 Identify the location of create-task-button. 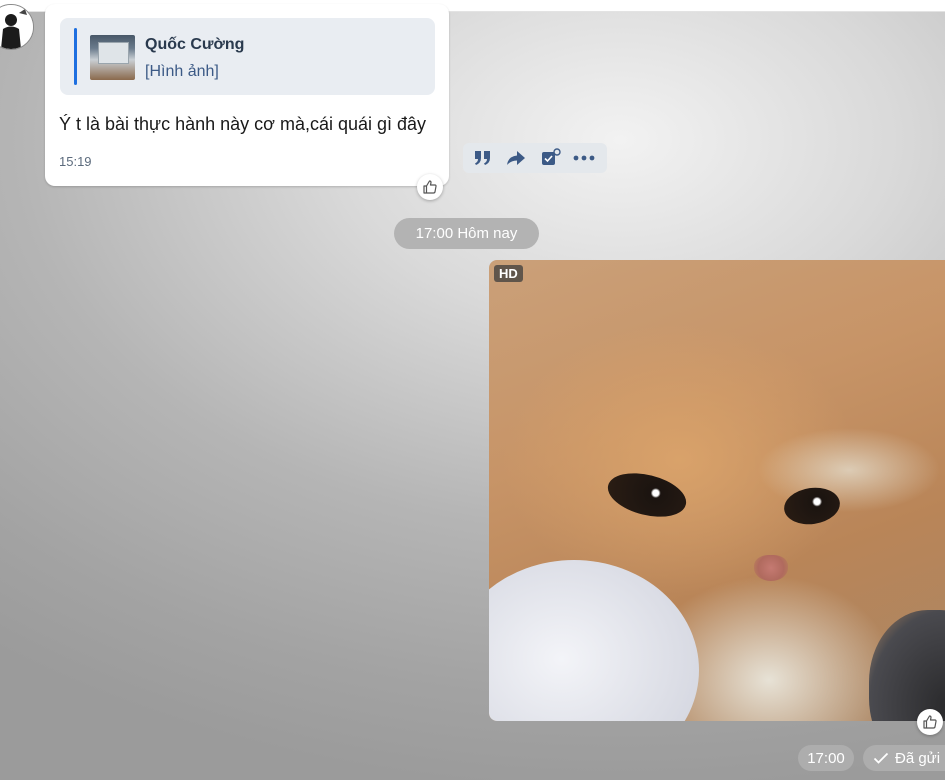
(551, 158).